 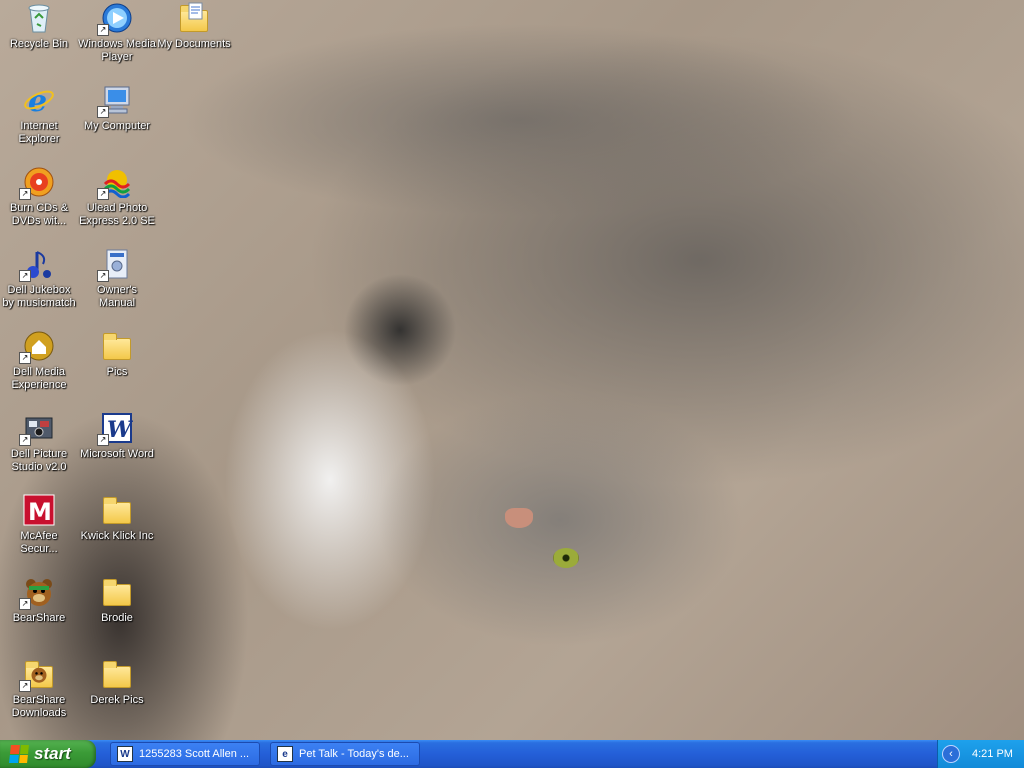 I want to click on desktop-icon-label: Dell Media Experience, so click(x=39, y=378).